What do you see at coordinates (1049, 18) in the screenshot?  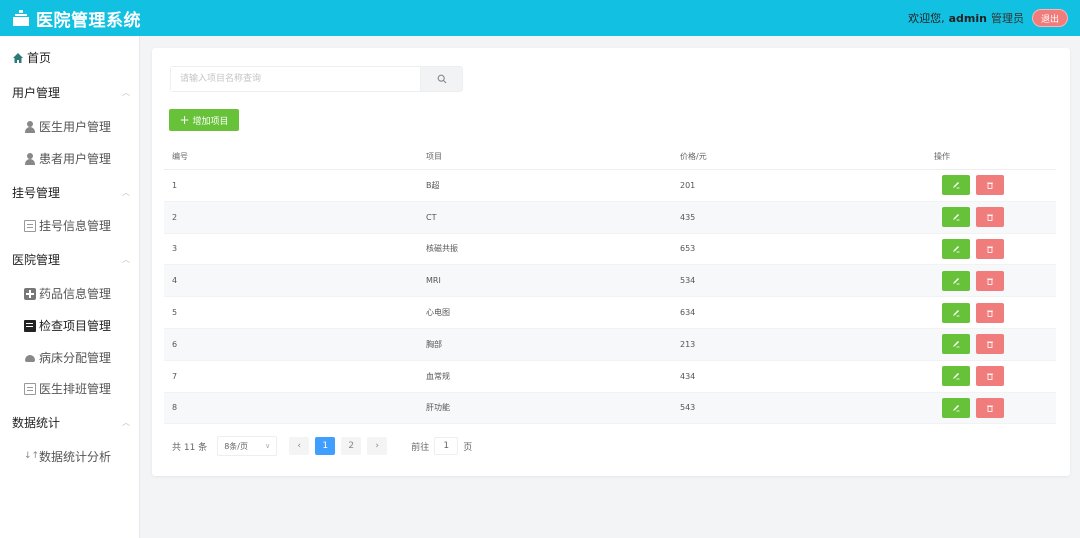 I see `logout-button: 退出` at bounding box center [1049, 18].